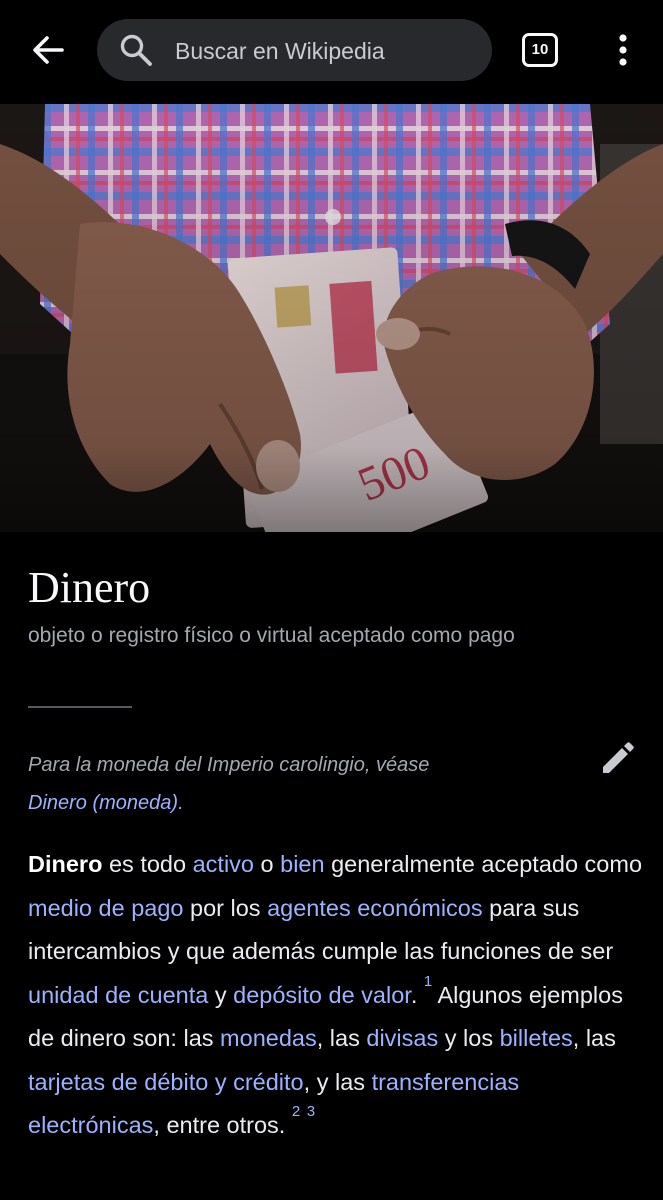 This screenshot has height=1200, width=663. I want to click on back-arrow-icon, so click(48, 50).